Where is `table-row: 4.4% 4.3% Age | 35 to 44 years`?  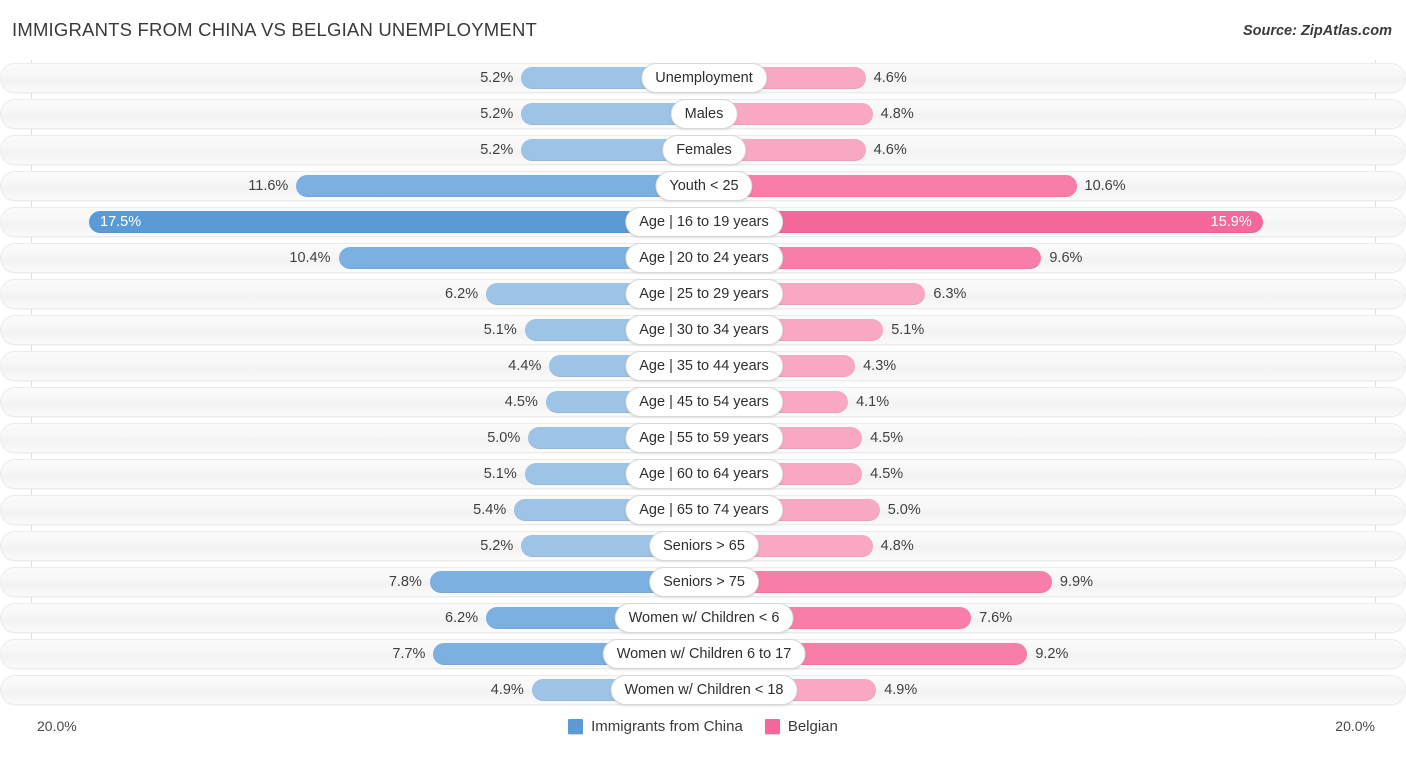 table-row: 4.4% 4.3% Age | 35 to 44 years is located at coordinates (703, 366).